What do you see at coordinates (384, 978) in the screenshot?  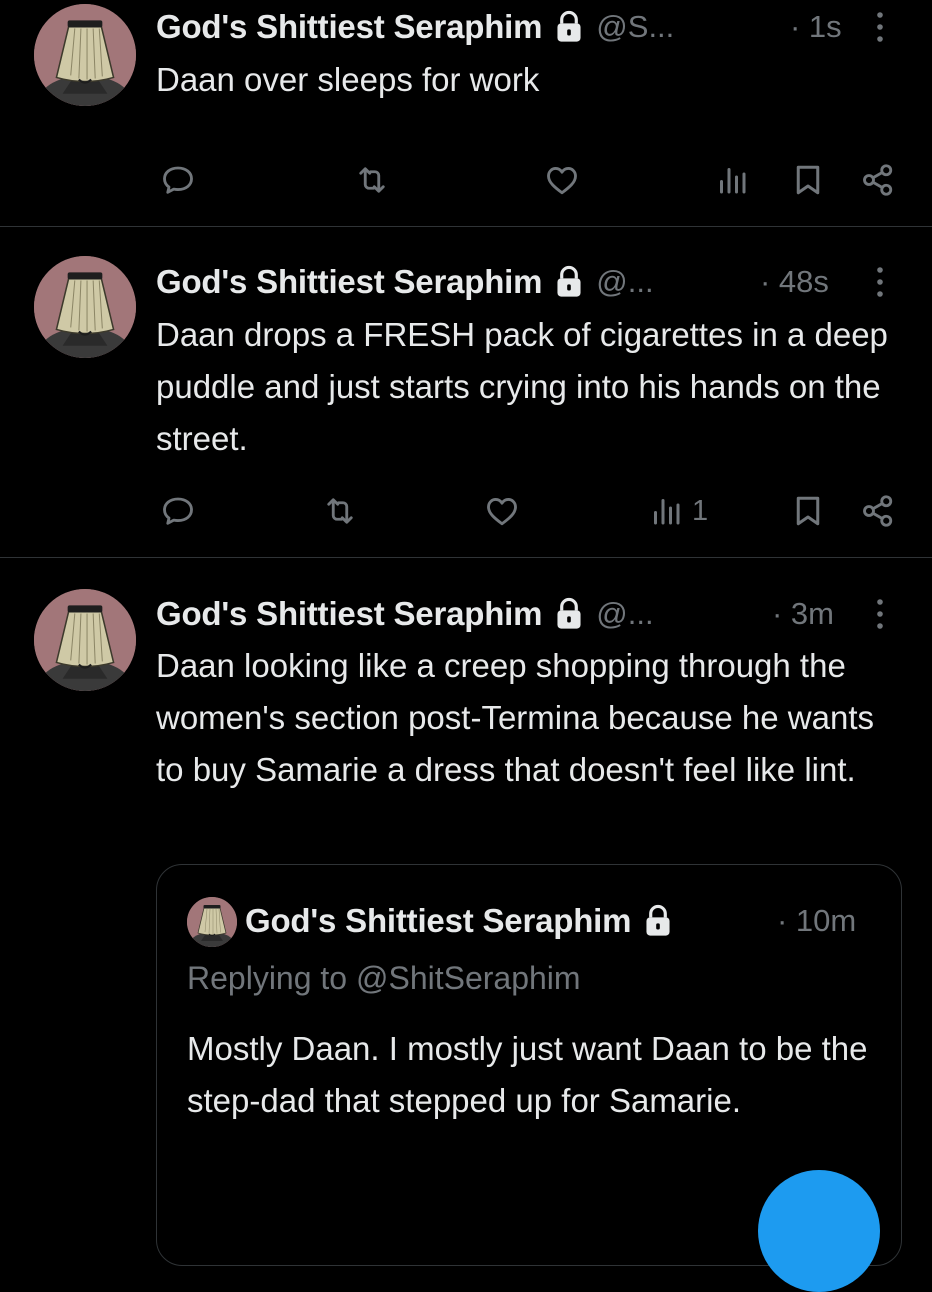 I see `replying-to: Replying to @ShitSeraphim` at bounding box center [384, 978].